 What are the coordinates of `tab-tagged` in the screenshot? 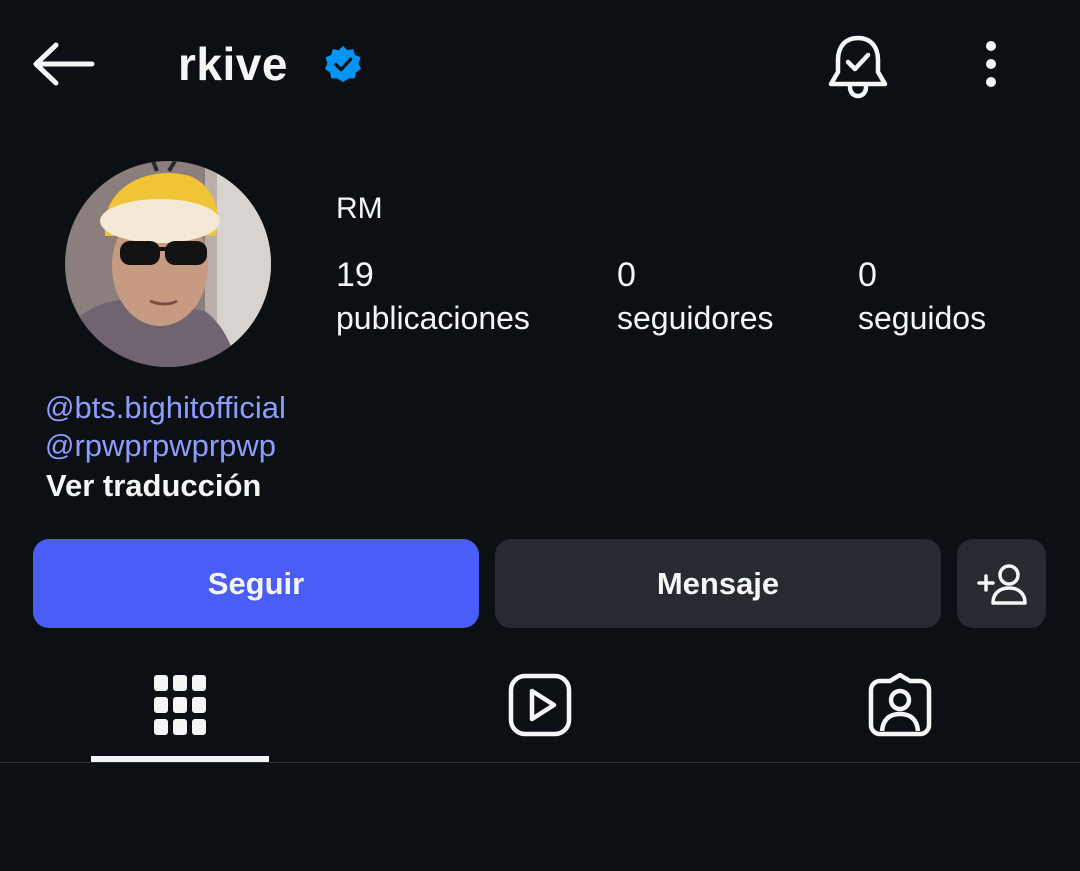 It's located at (900, 705).